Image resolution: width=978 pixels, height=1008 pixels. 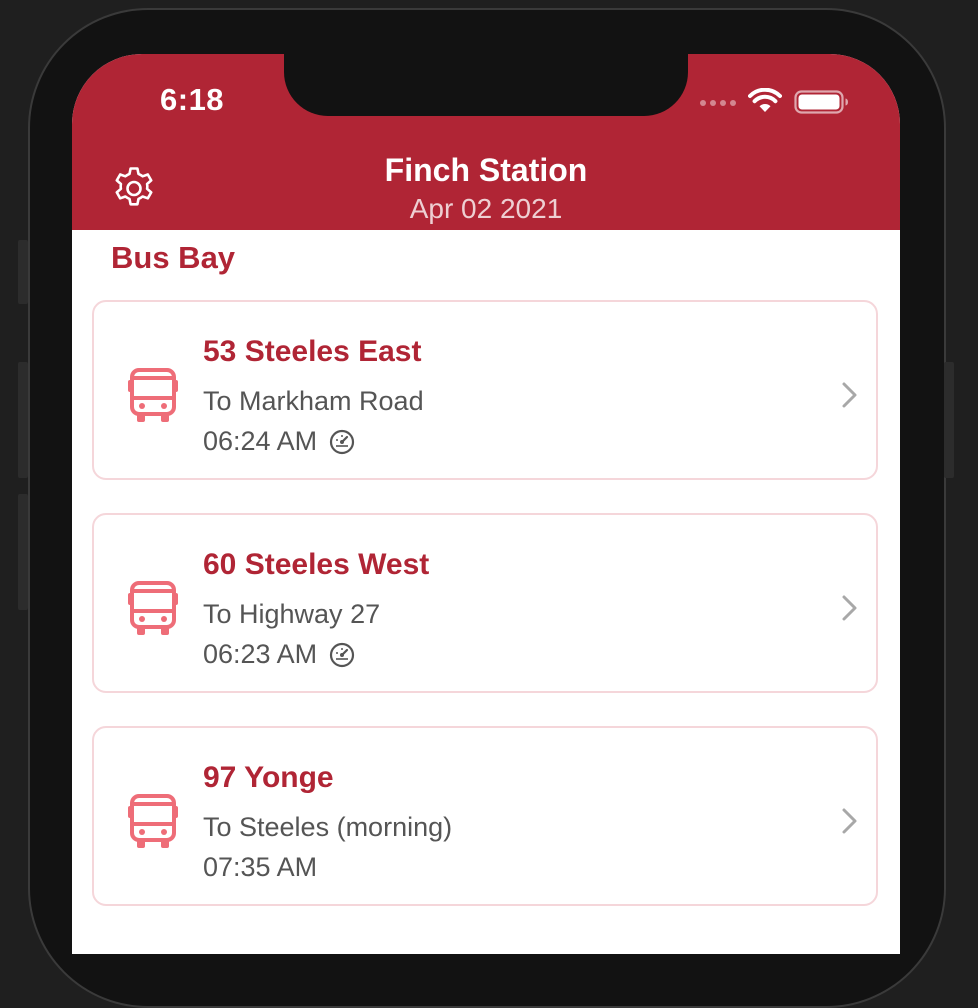 What do you see at coordinates (949, 420) in the screenshot?
I see `power-button` at bounding box center [949, 420].